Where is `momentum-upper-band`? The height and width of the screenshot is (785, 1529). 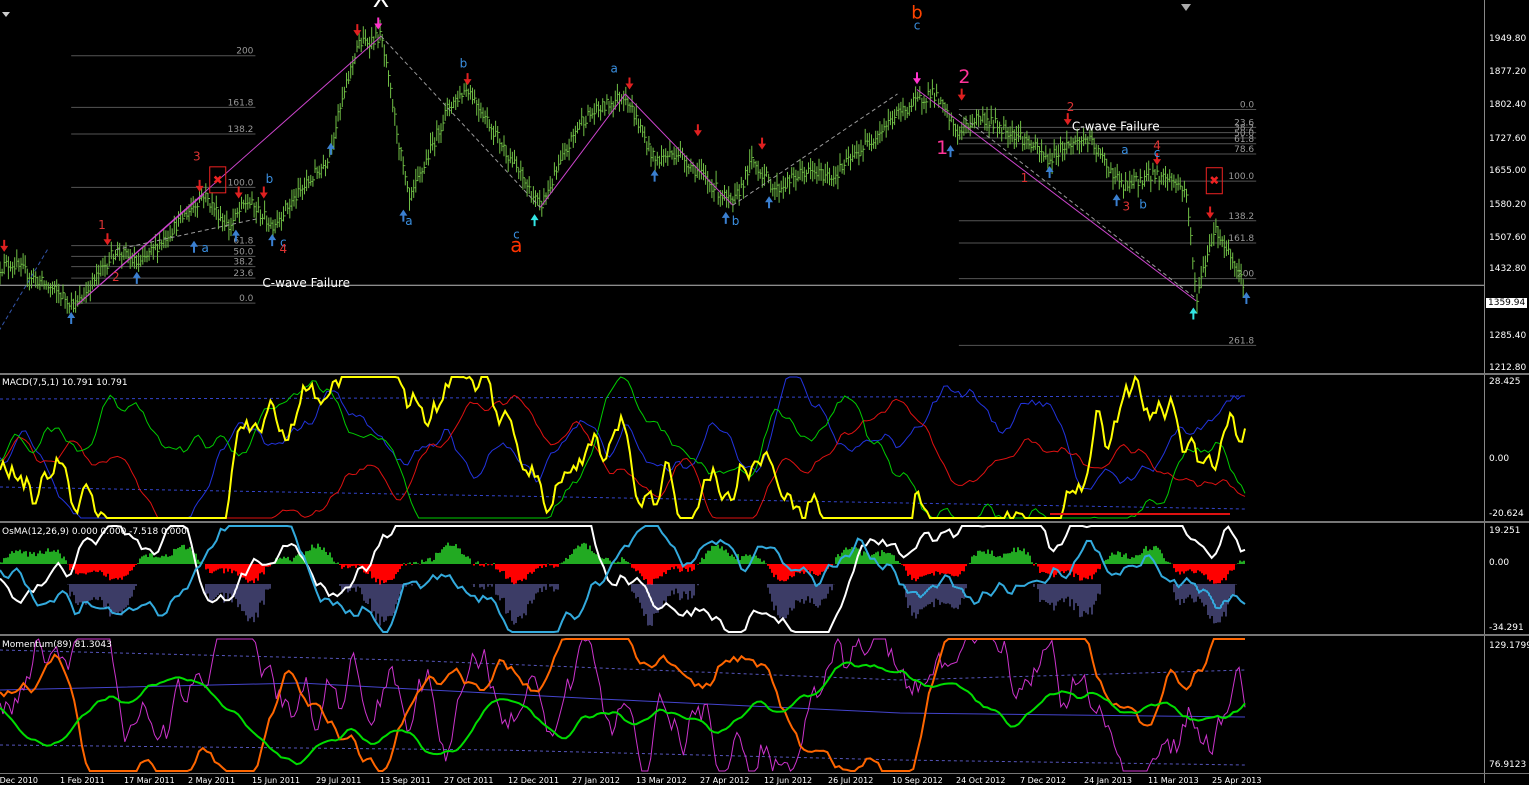 momentum-upper-band is located at coordinates (623, 665).